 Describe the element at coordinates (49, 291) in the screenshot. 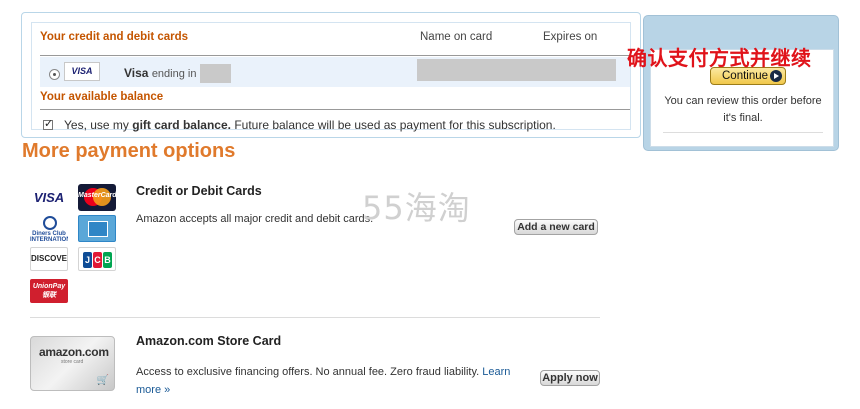

I see `unionpay-icon: UnionPay 银联` at that location.